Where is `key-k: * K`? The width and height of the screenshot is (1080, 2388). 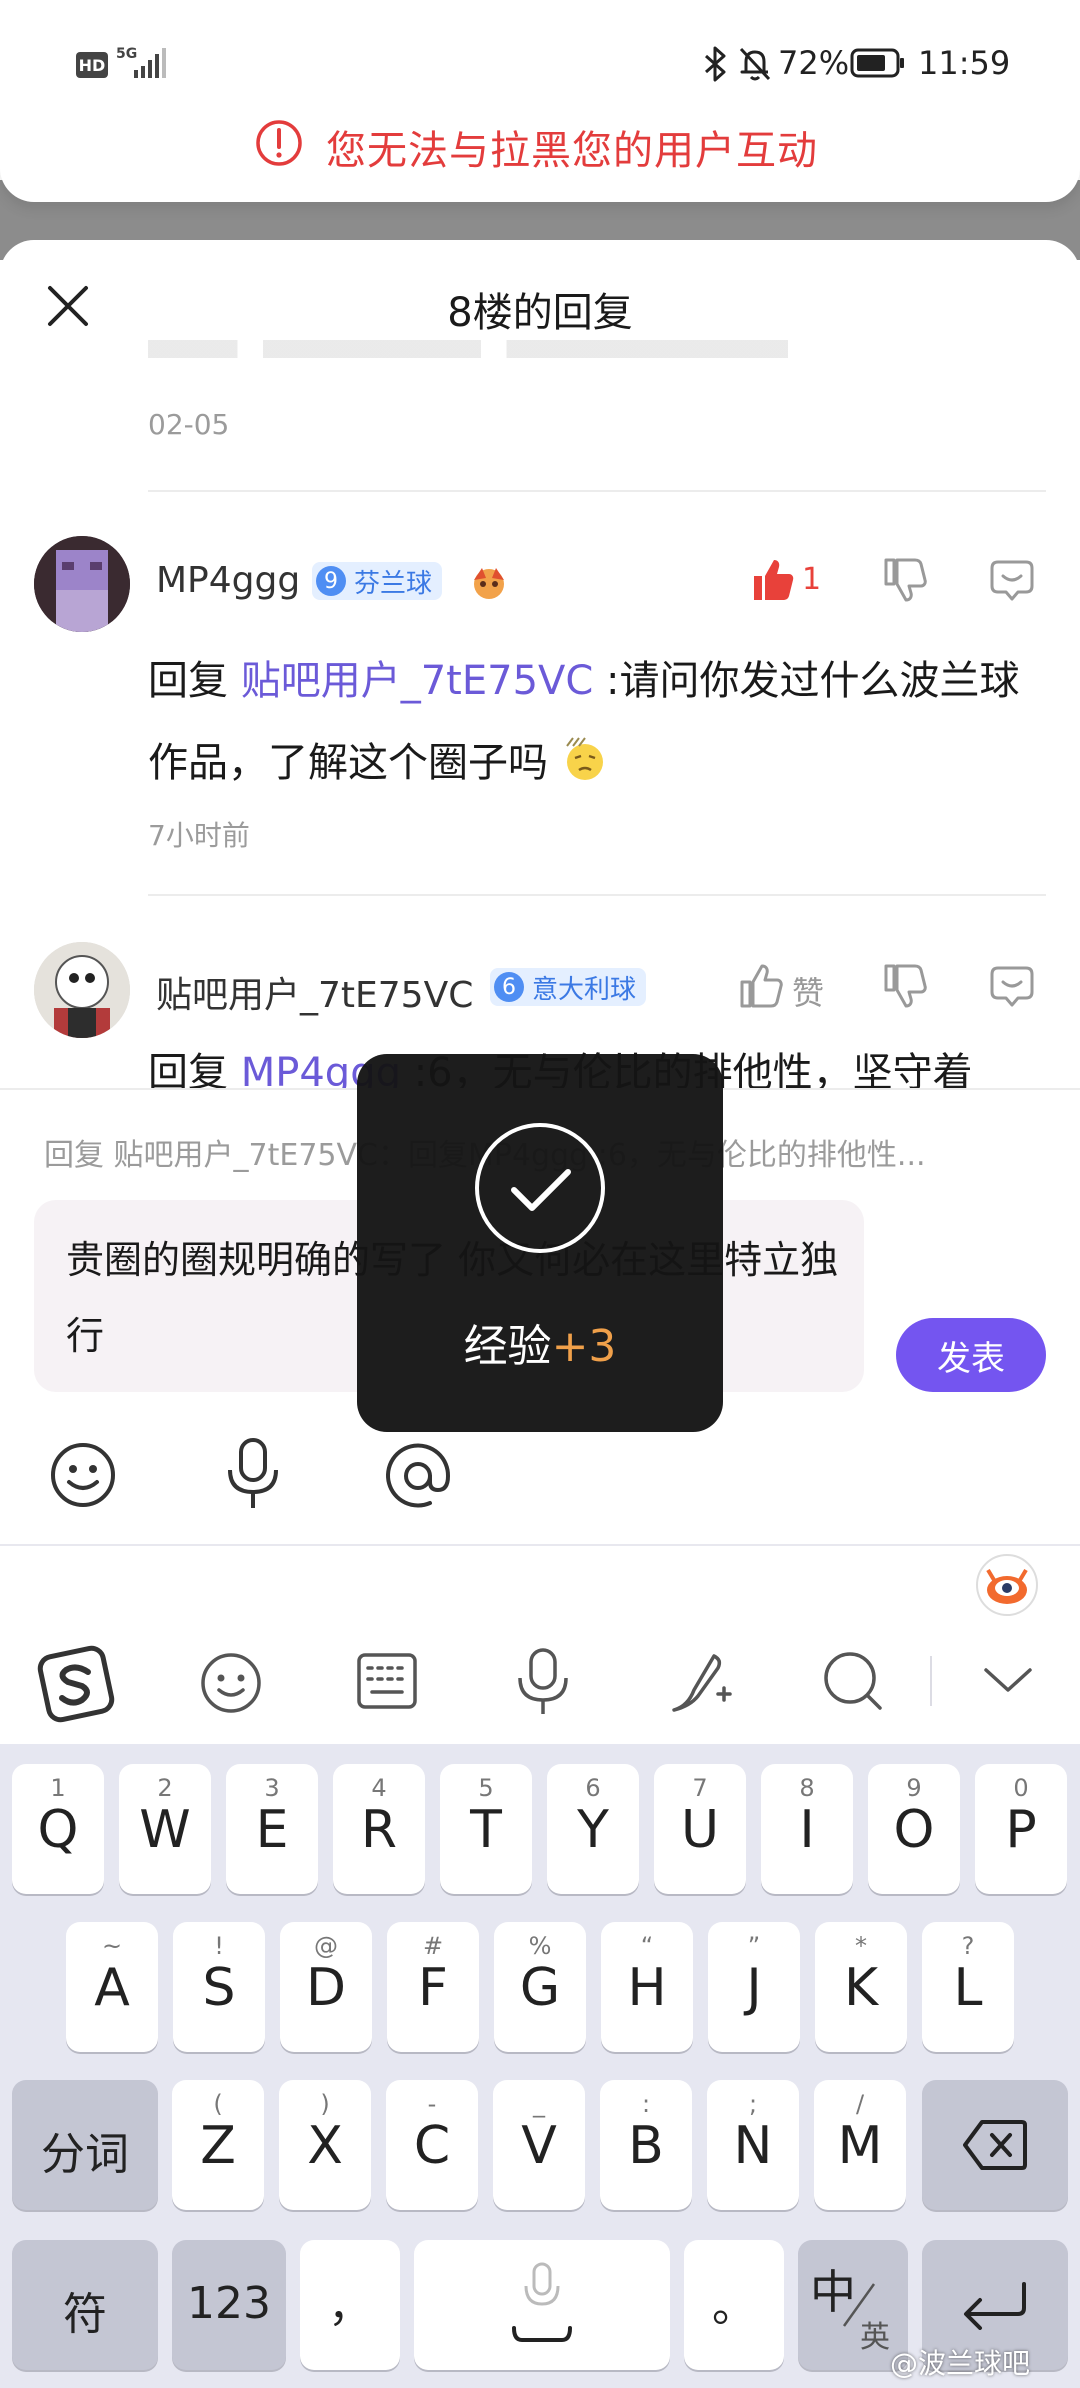 key-k: * K is located at coordinates (861, 1987).